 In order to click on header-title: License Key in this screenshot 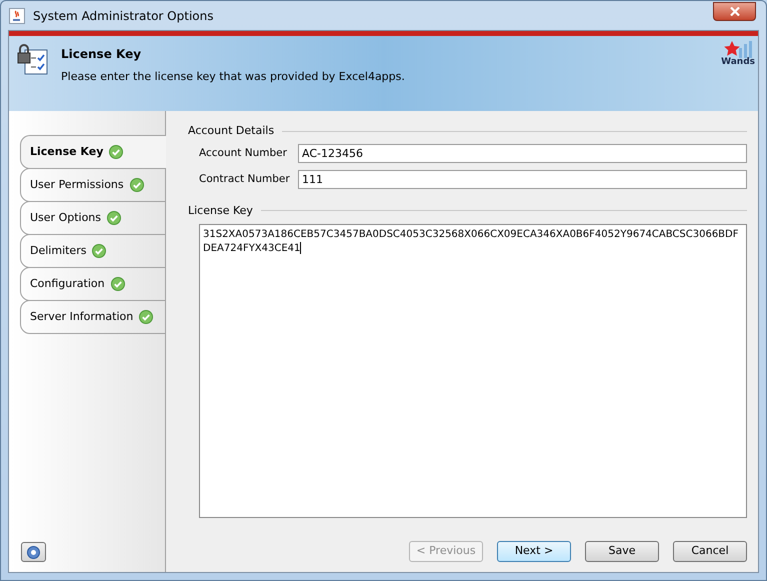, I will do `click(101, 54)`.